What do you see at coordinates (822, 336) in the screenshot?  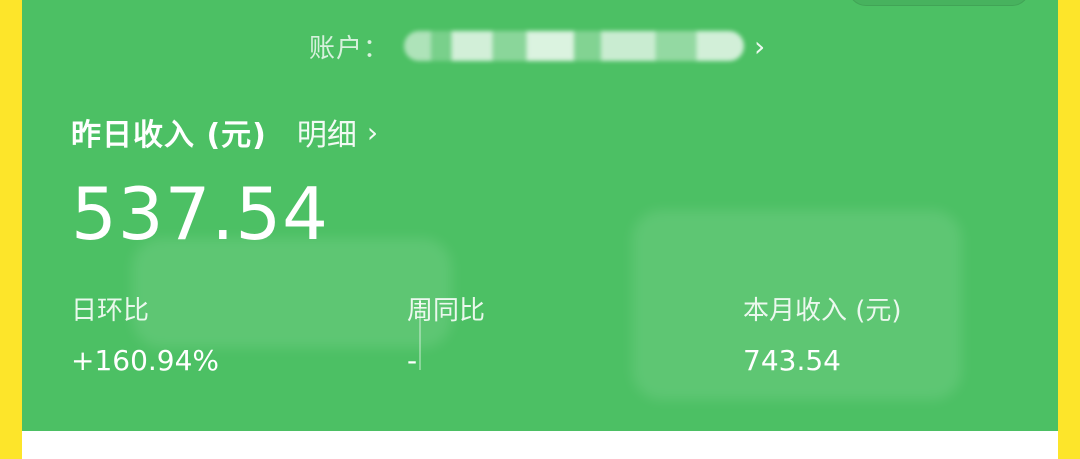 I see `monthly-income-stat: 本月收入 (元) 743.54` at bounding box center [822, 336].